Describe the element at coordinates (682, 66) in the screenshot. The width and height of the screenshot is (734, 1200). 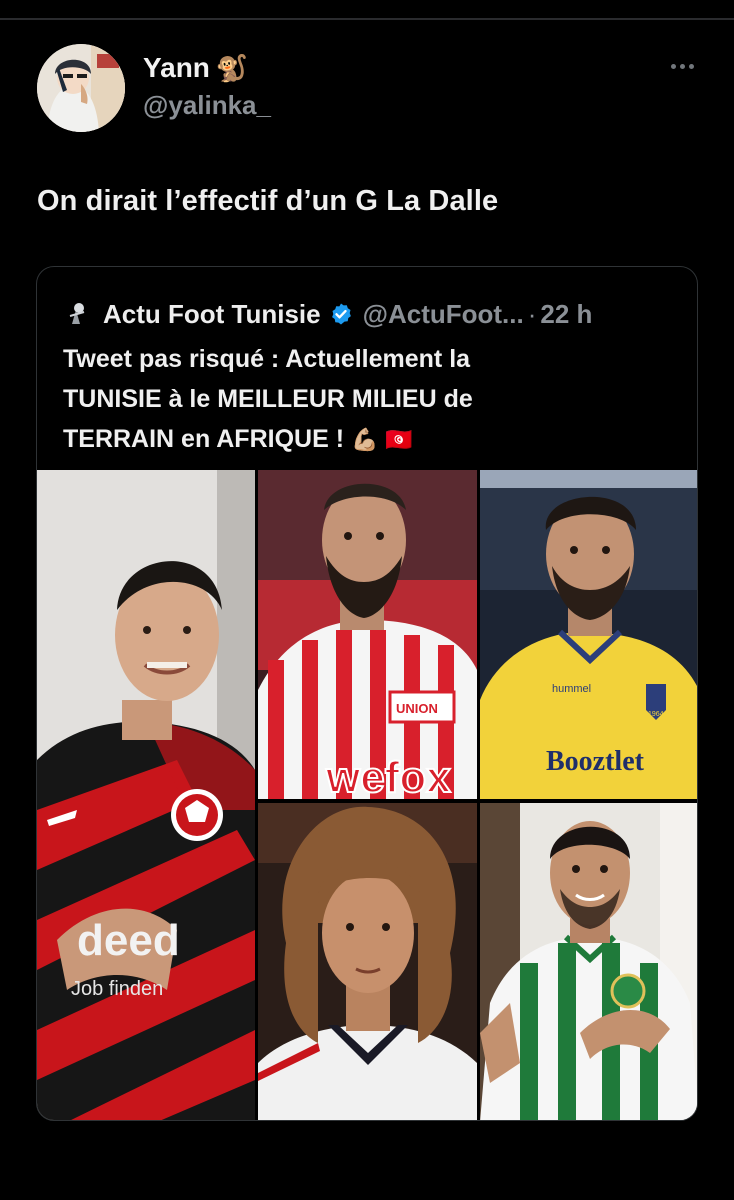
I see `more-horizontal-icon` at that location.